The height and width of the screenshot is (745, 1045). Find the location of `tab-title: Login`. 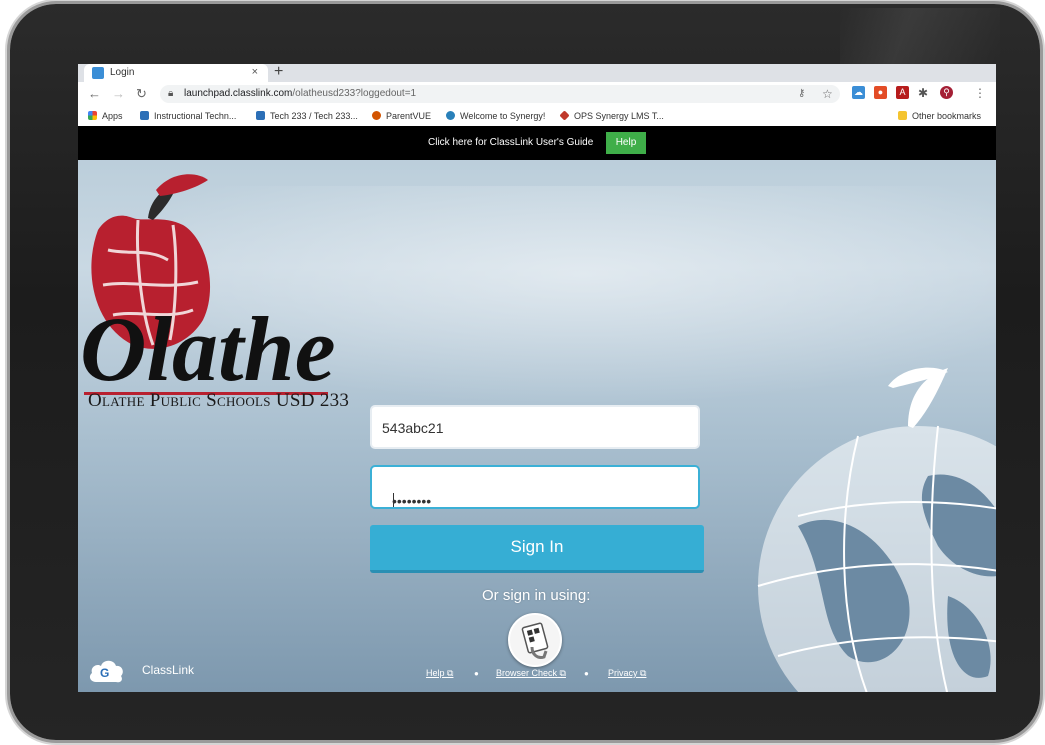

tab-title: Login is located at coordinates (122, 72).